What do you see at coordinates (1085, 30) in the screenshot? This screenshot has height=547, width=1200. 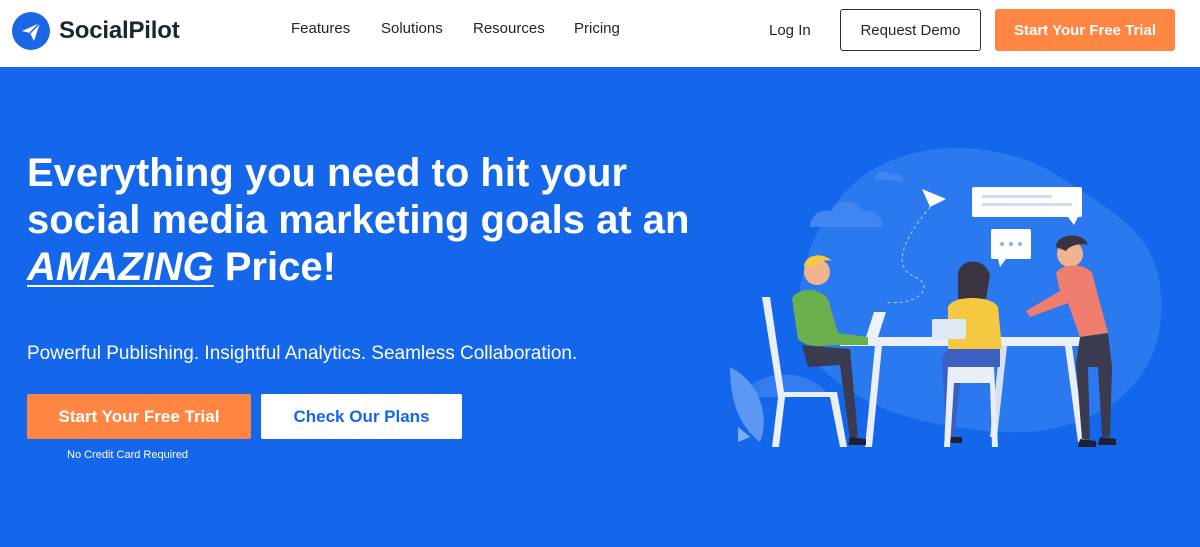 I see `start-free-trial-button-nav: Start Your Free Trial` at bounding box center [1085, 30].